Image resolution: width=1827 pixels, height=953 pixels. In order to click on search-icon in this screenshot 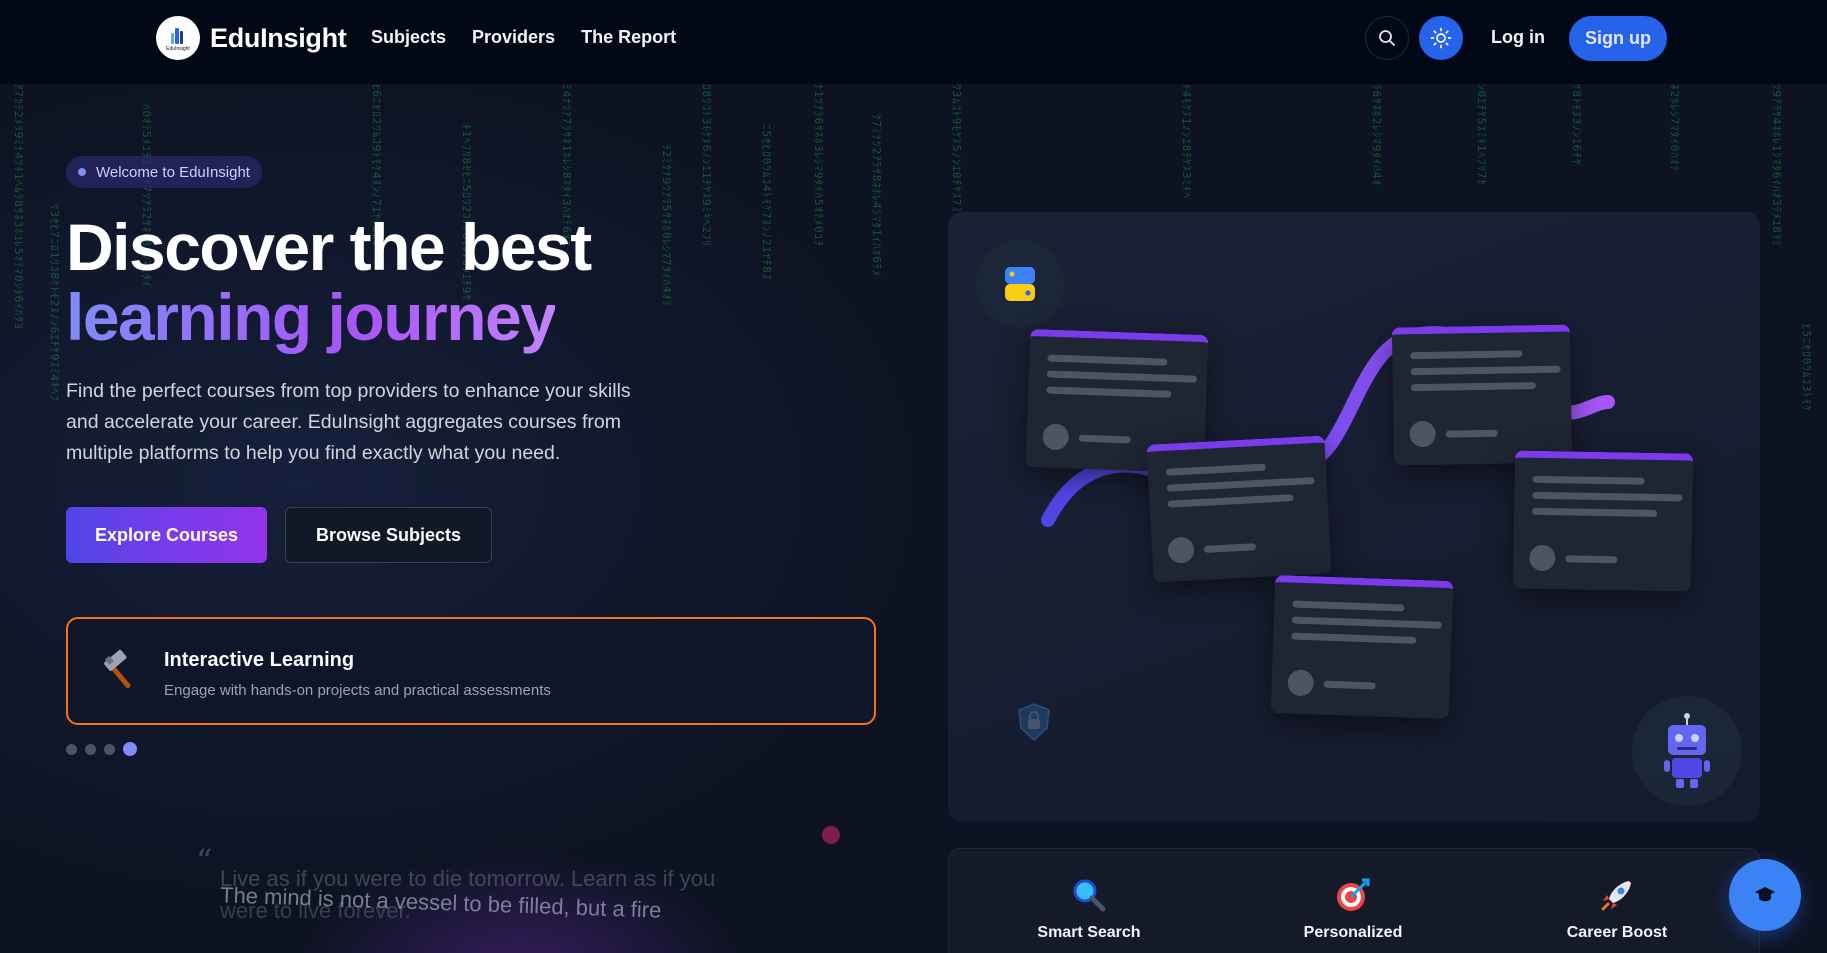, I will do `click(1387, 38)`.